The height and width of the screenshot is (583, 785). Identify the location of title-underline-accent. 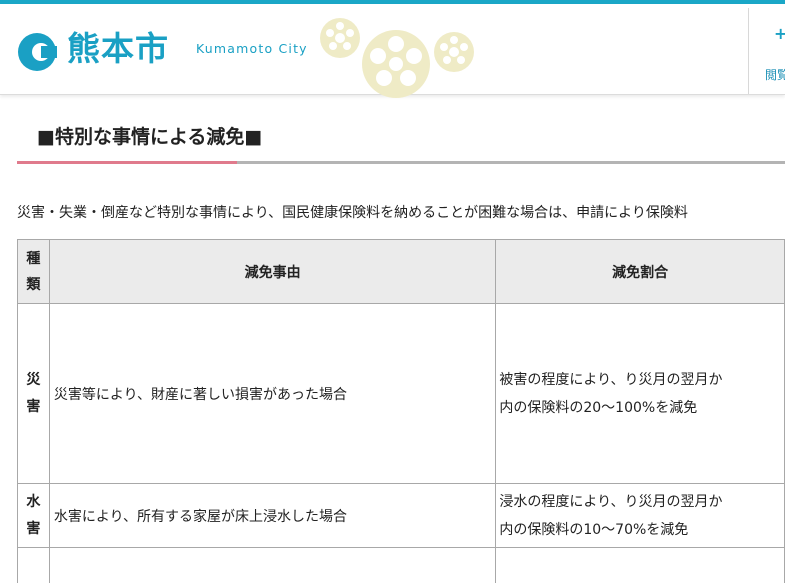
(127, 162).